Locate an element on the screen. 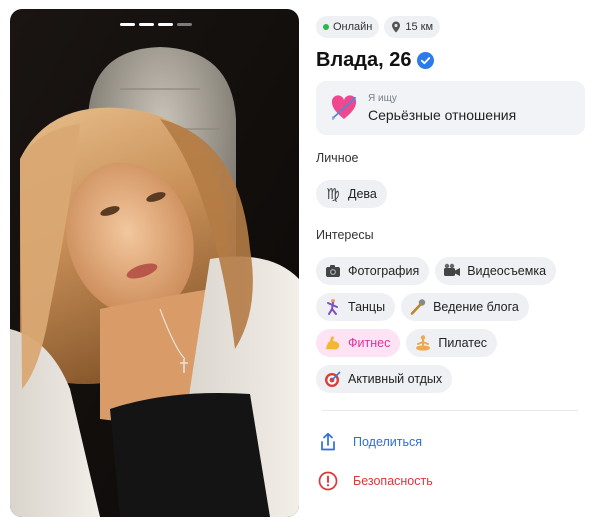 The image size is (600, 529). share-button: Поделиться is located at coordinates (369, 442).